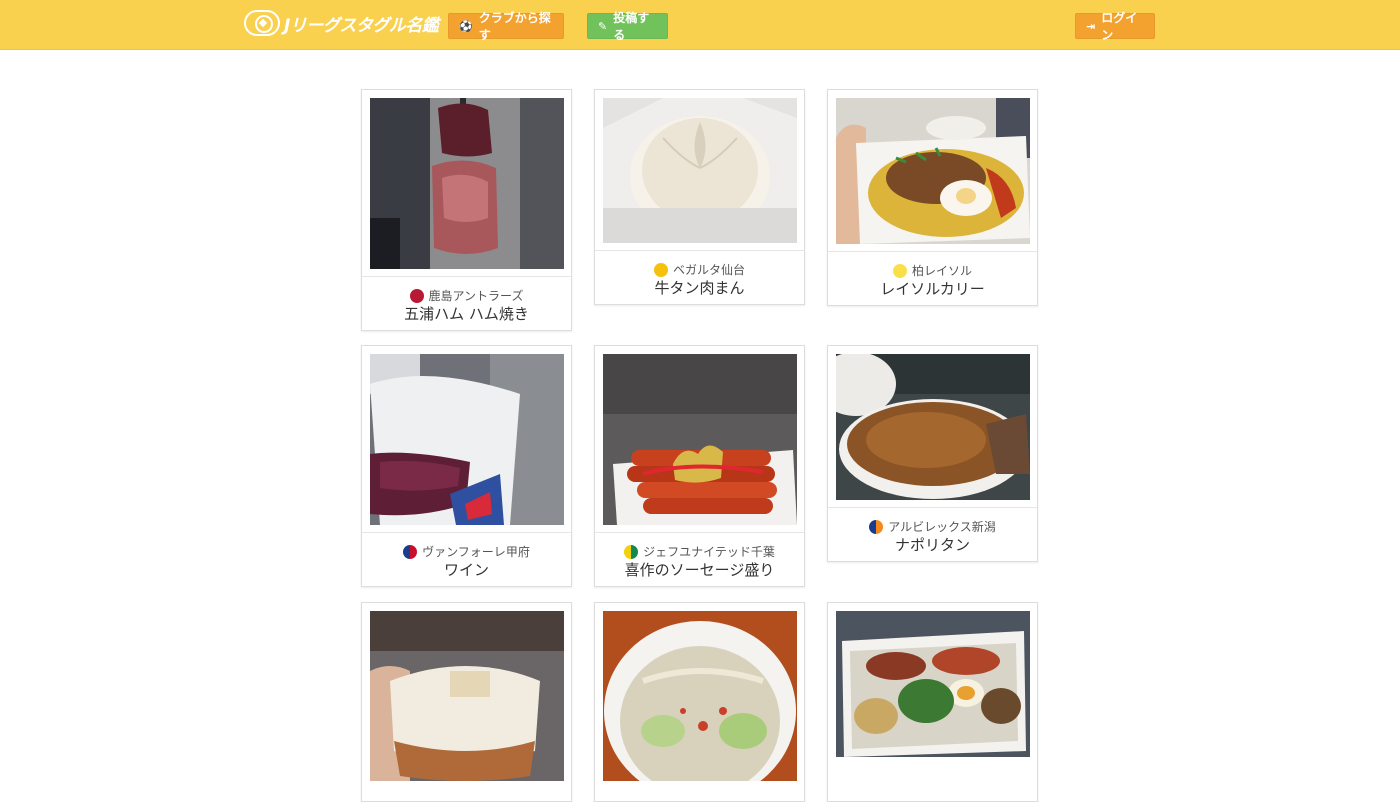 Image resolution: width=1400 pixels, height=802 pixels. Describe the element at coordinates (361, 25) in the screenshot. I see `site-logo-text: Jリーグスタグル名鑑` at that location.